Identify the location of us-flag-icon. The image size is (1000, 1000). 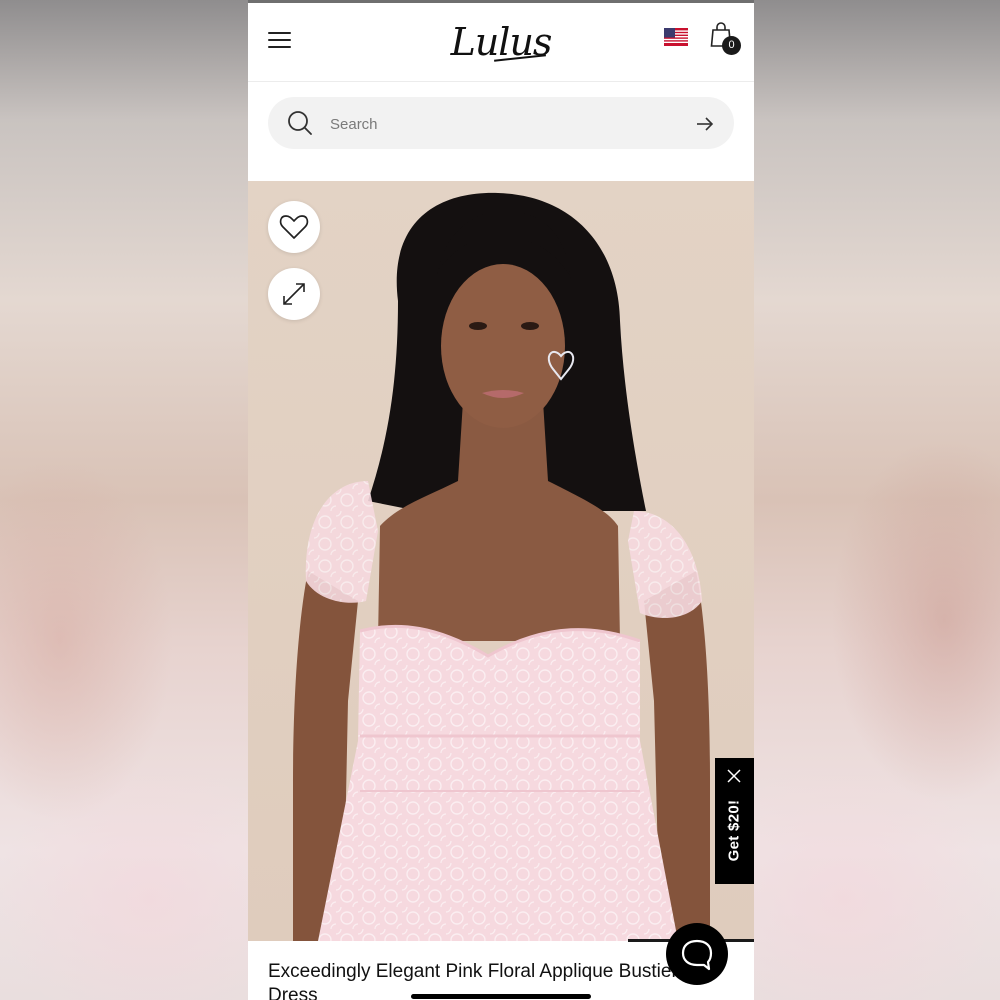
(676, 37).